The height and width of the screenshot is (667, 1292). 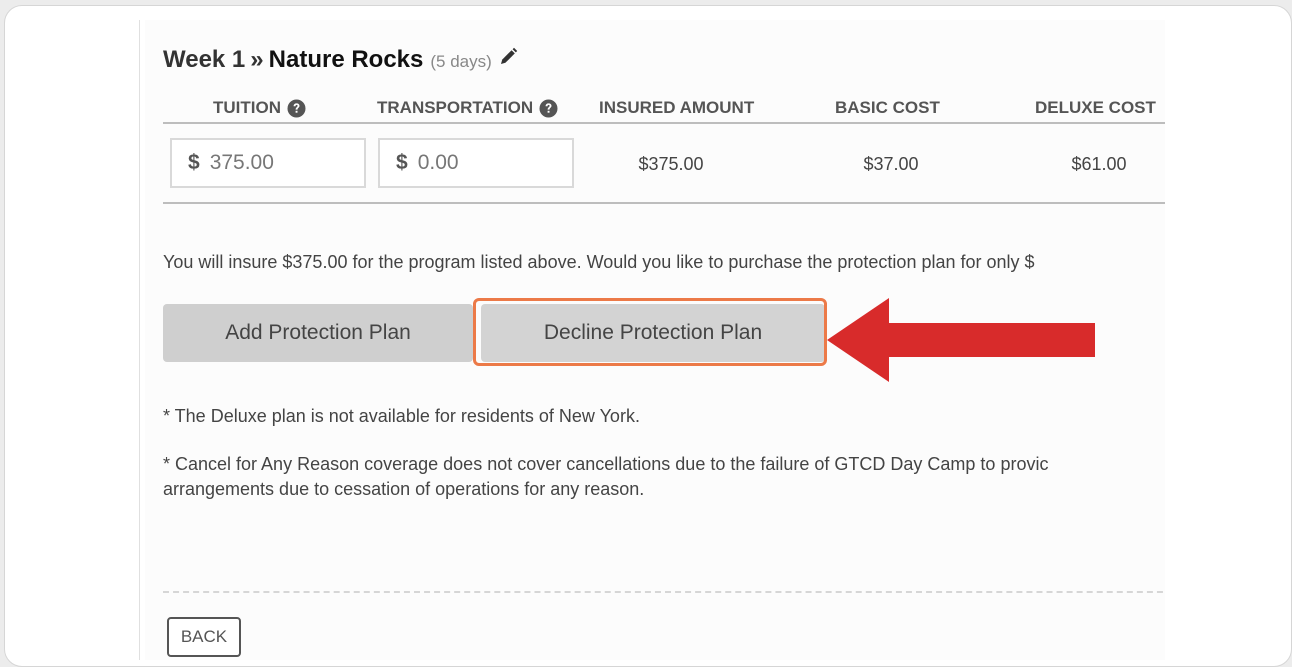 I want to click on week-heading: Week 1 » Nature Rocks (5 days), so click(x=340, y=60).